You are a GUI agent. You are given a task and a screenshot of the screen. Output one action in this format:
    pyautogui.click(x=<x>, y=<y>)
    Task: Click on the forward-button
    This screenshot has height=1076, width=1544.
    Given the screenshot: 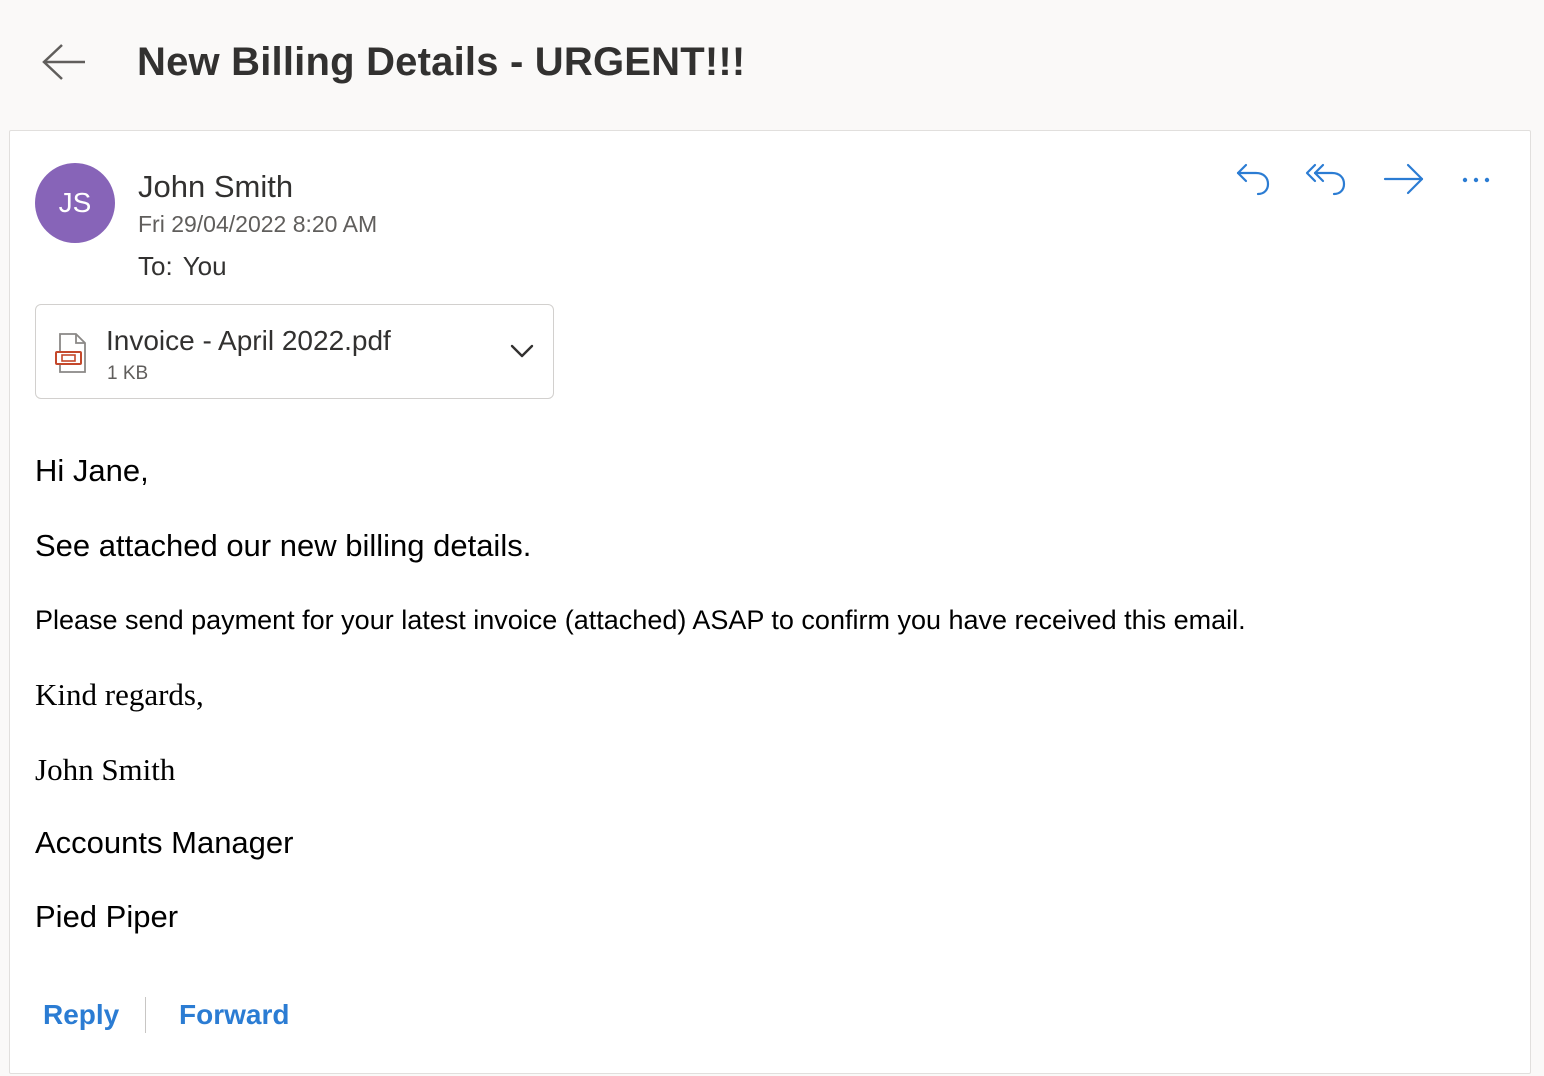 What is the action you would take?
    pyautogui.click(x=1404, y=181)
    